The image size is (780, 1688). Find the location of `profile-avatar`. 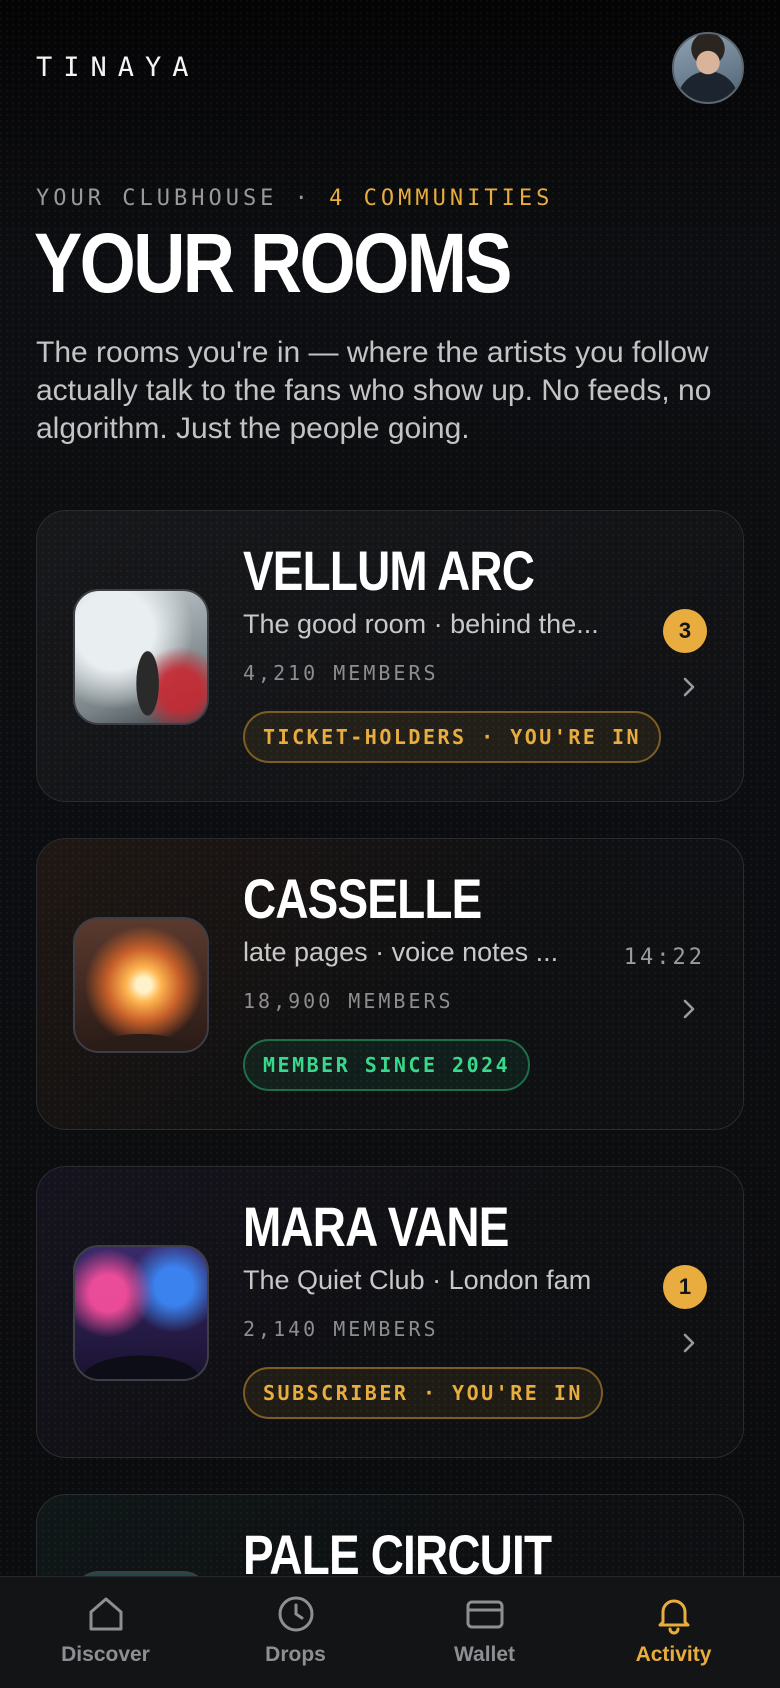

profile-avatar is located at coordinates (708, 68).